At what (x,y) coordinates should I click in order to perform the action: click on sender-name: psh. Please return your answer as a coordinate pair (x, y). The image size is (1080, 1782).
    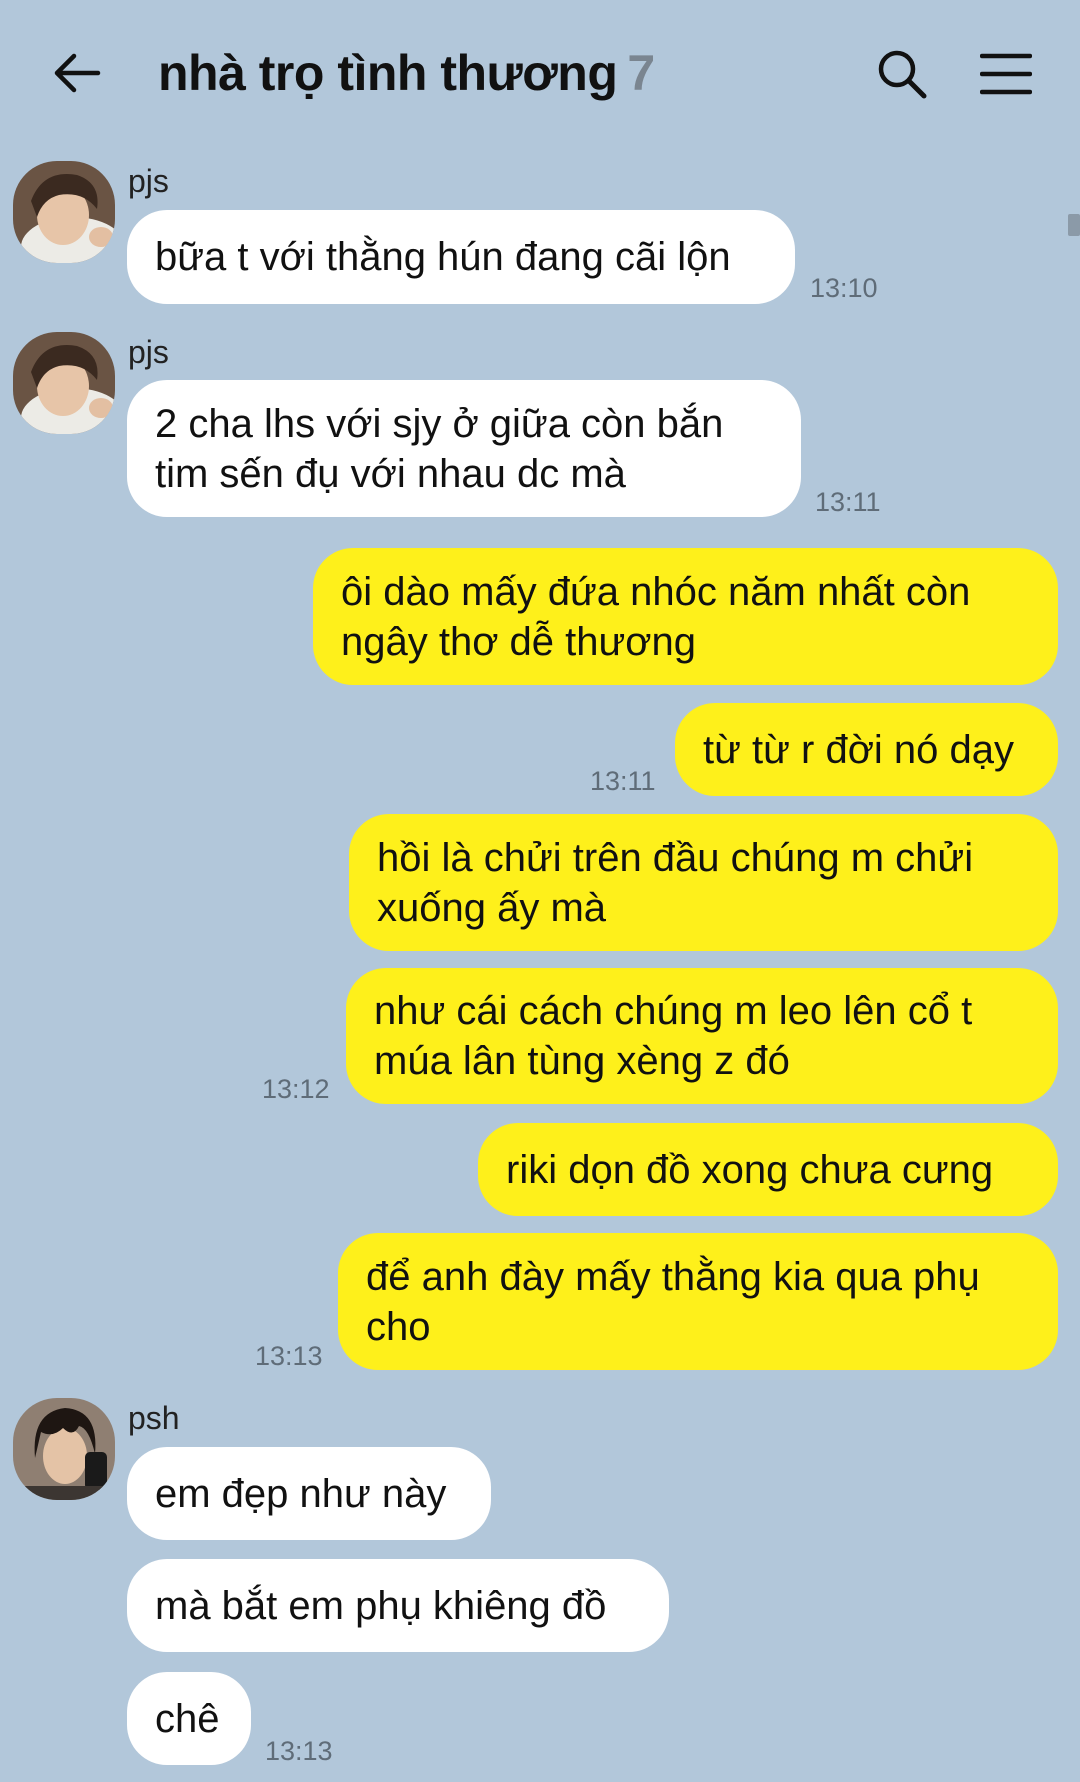
    Looking at the image, I should click on (154, 1418).